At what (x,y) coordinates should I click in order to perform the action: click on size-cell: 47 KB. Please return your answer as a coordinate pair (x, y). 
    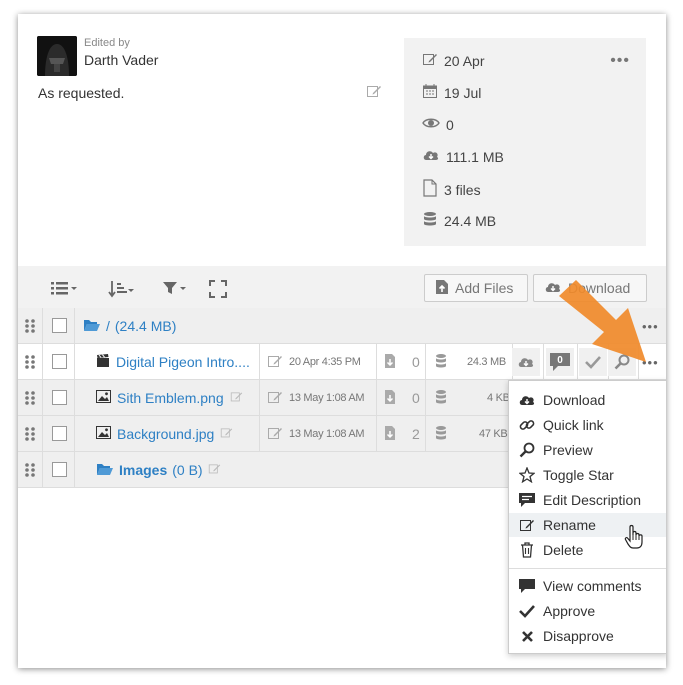
    Looking at the image, I should click on (471, 434).